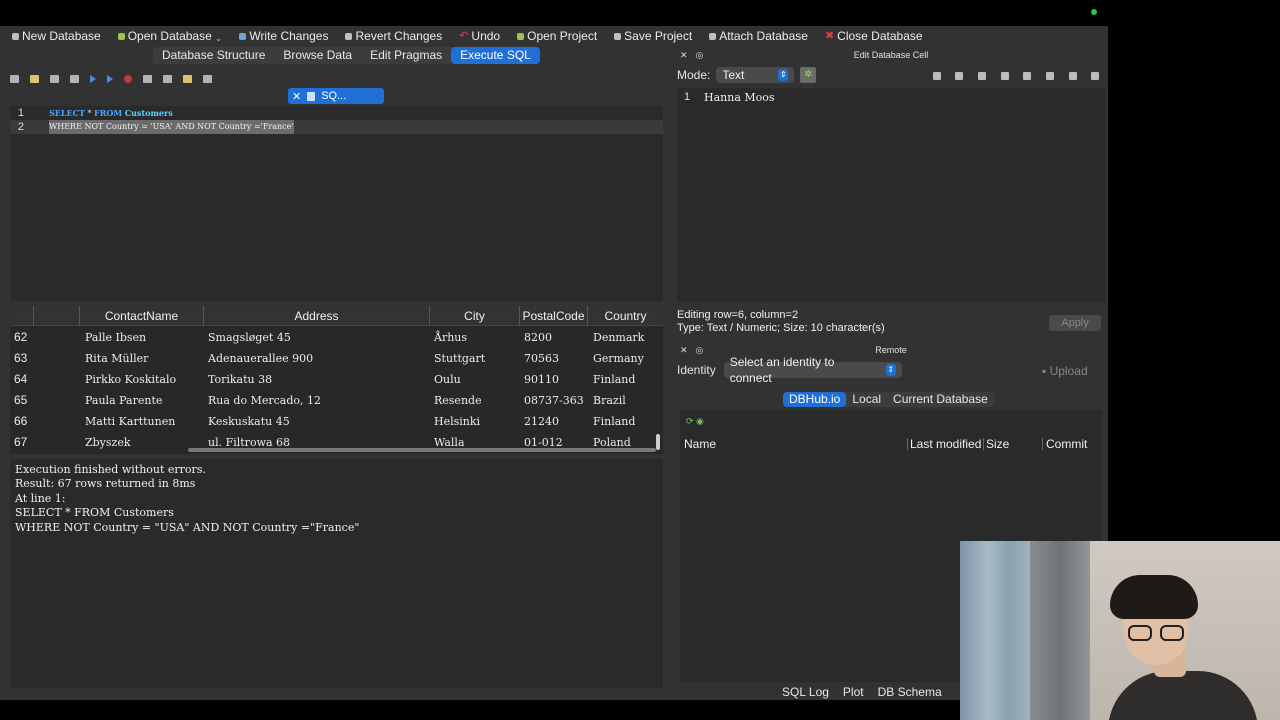 This screenshot has width=1280, height=720. Describe the element at coordinates (1075, 323) in the screenshot. I see `apply-button: Apply` at that location.